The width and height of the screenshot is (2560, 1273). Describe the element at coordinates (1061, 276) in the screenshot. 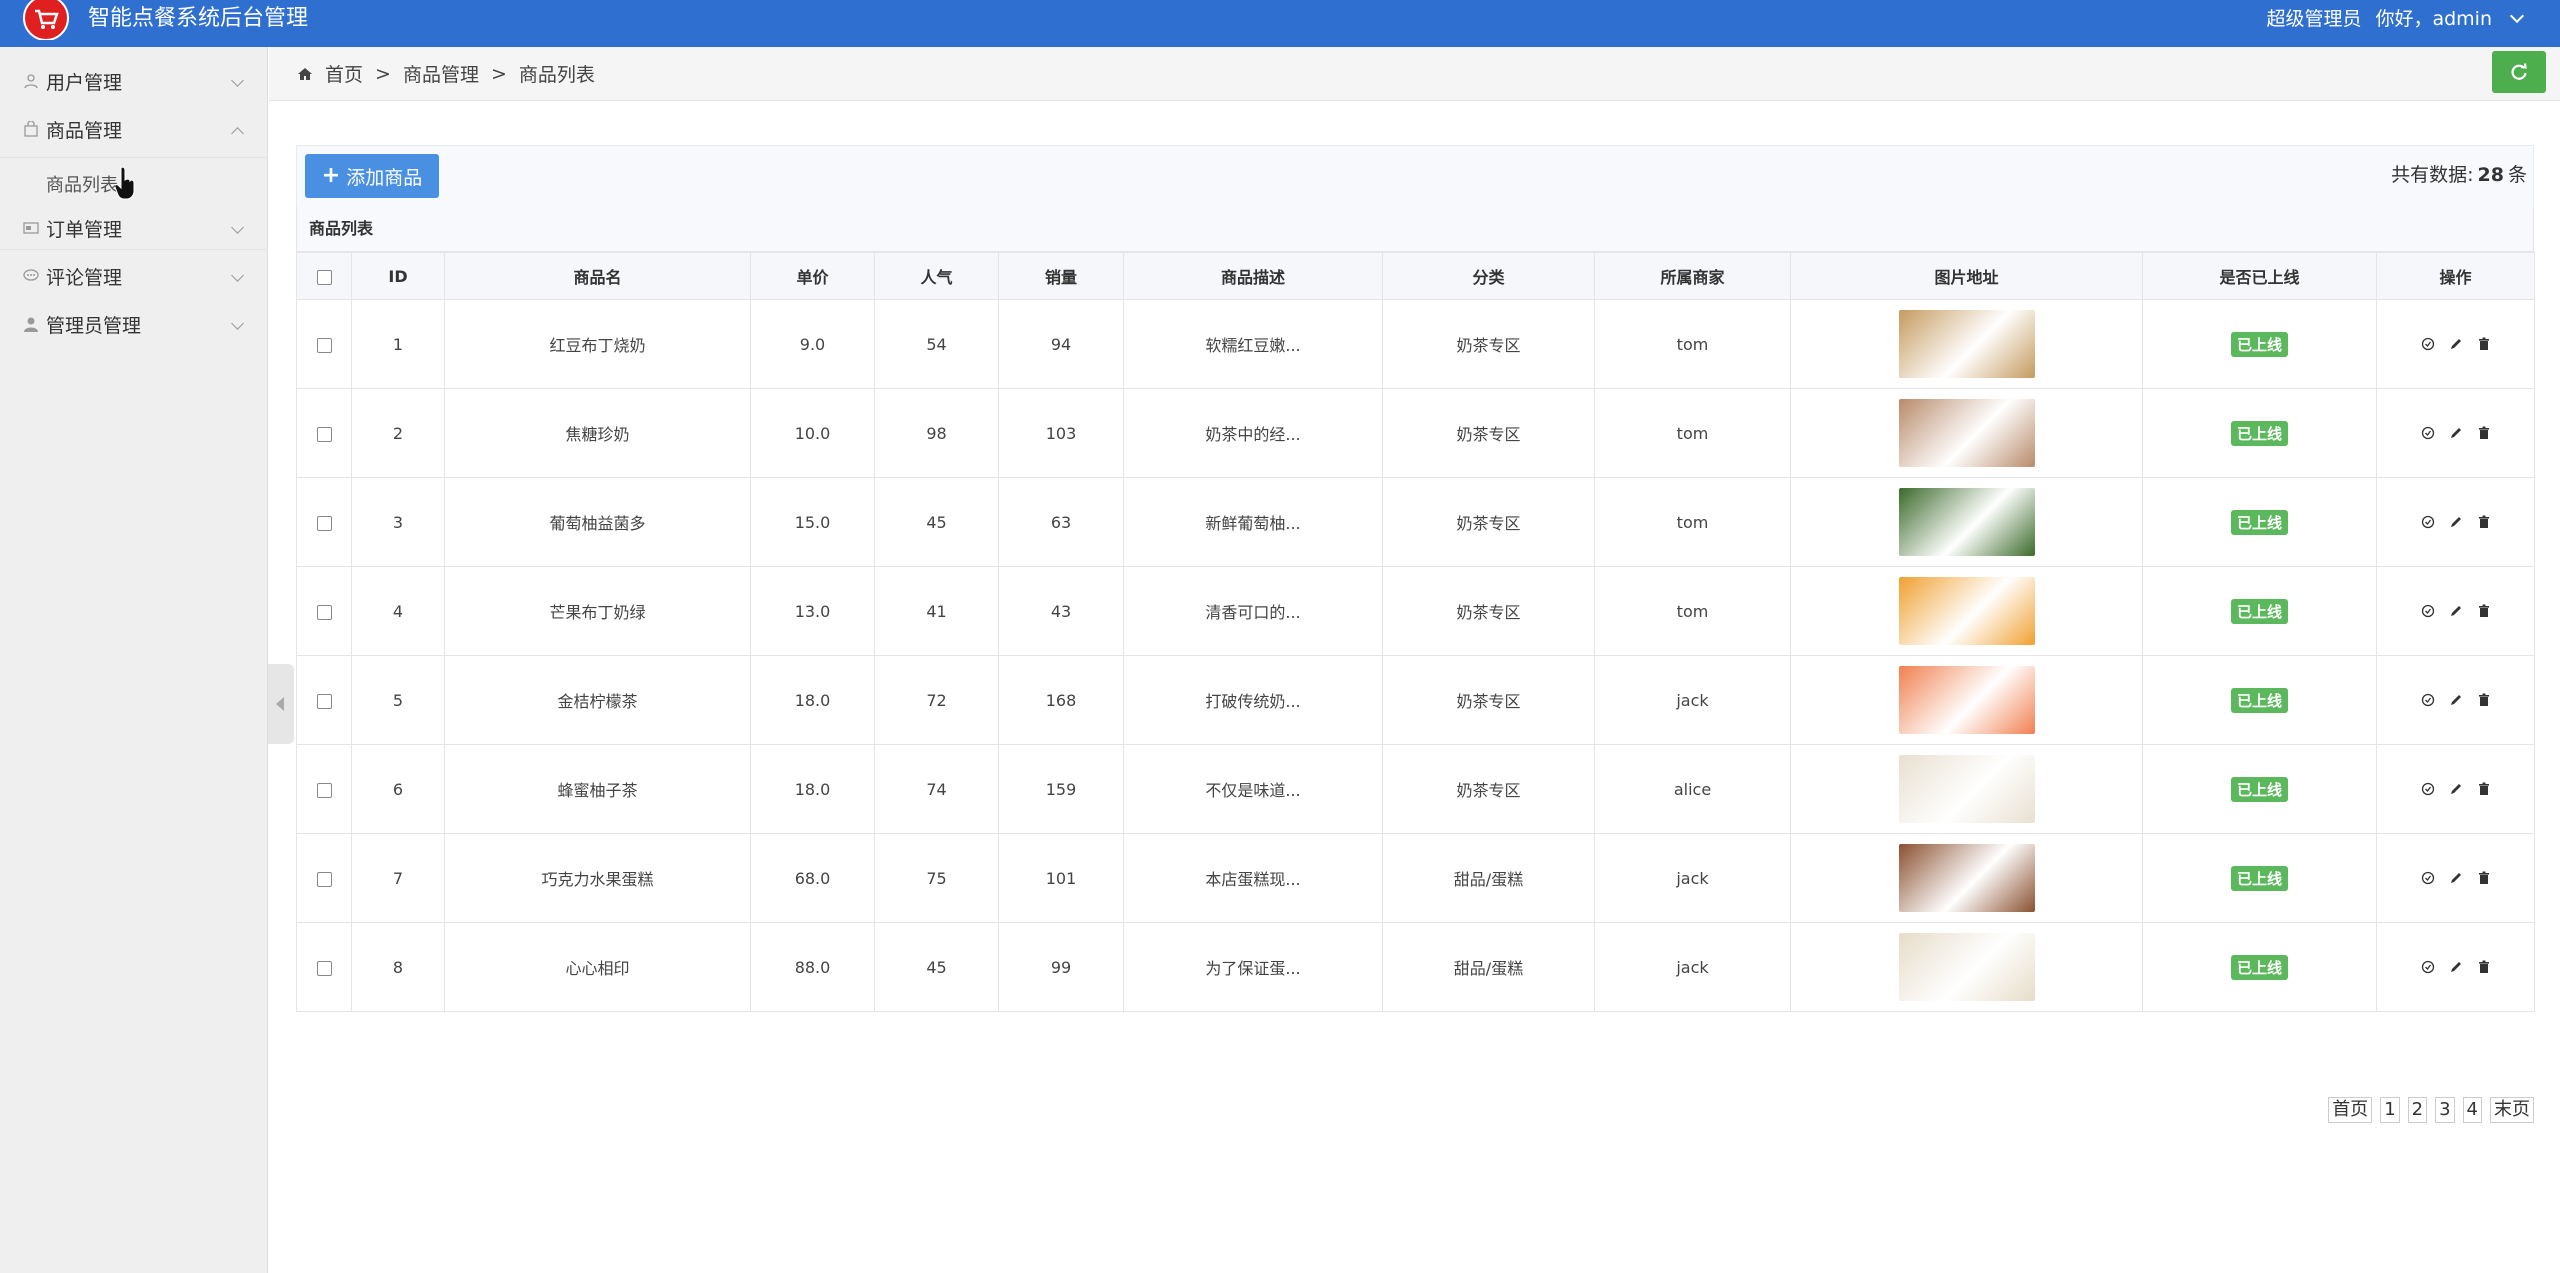

I see `column-header: 销量` at that location.